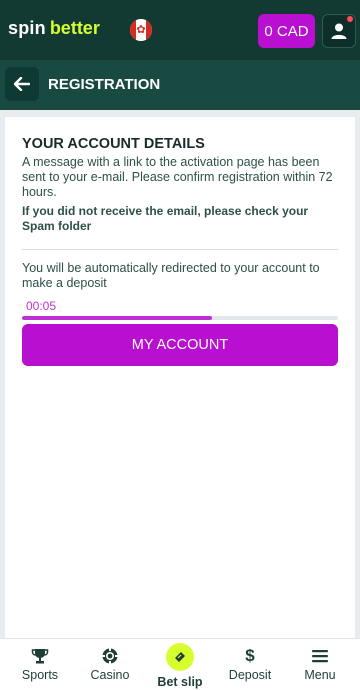 The height and width of the screenshot is (690, 360). Describe the element at coordinates (180, 657) in the screenshot. I see `ticket-icon` at that location.